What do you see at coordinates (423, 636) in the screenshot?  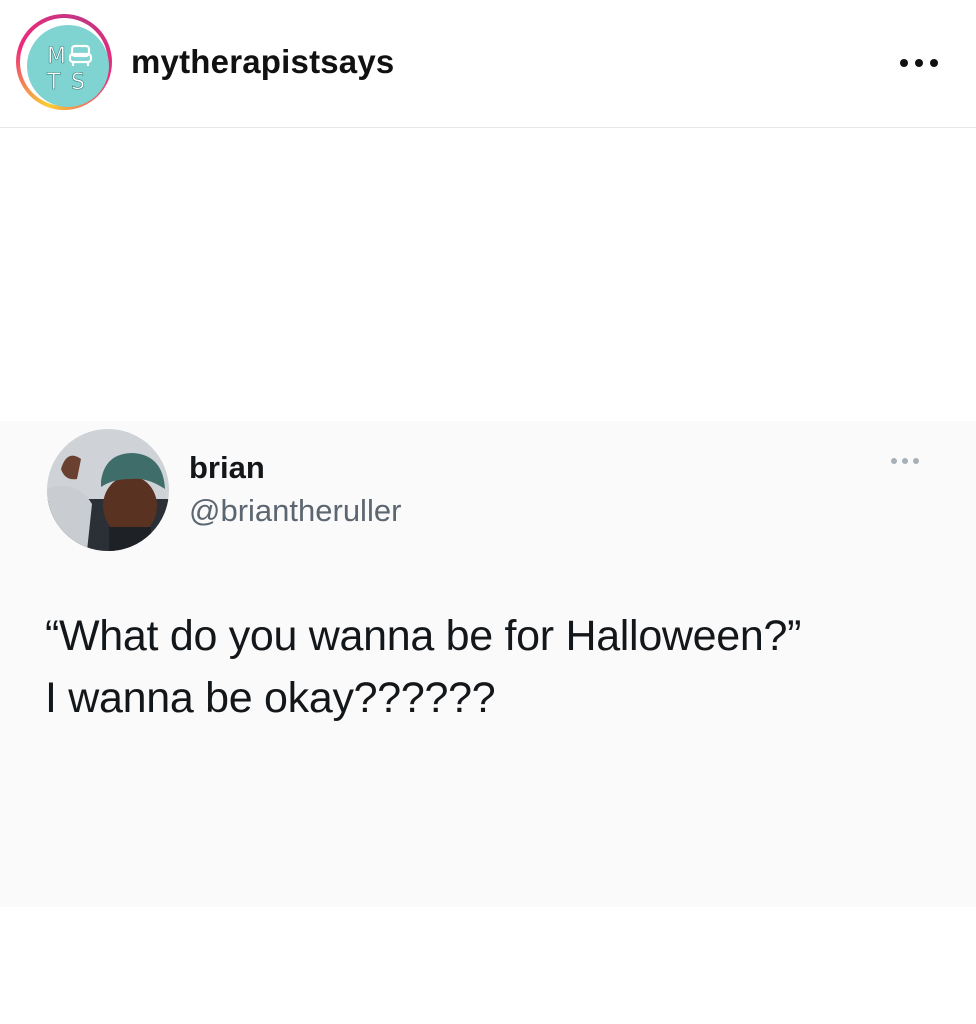 I see `tweet-text-line: “What do you wanna be for Halloween?”` at bounding box center [423, 636].